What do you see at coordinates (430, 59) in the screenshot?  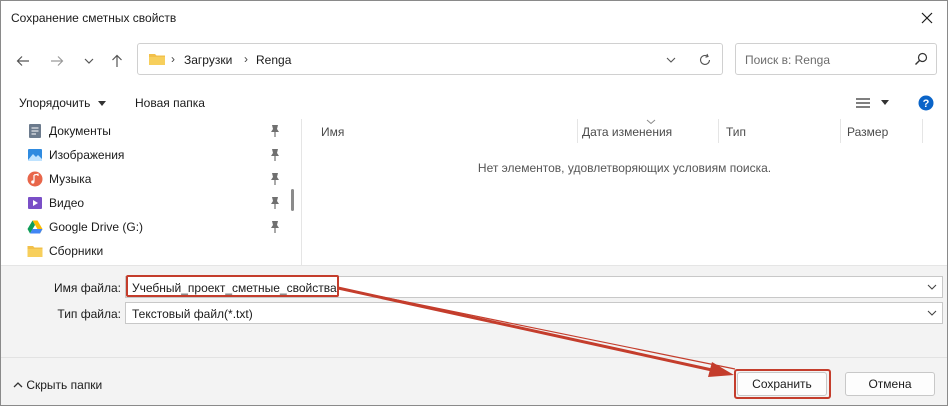 I see `address-bar: › Загрузки › Renga` at bounding box center [430, 59].